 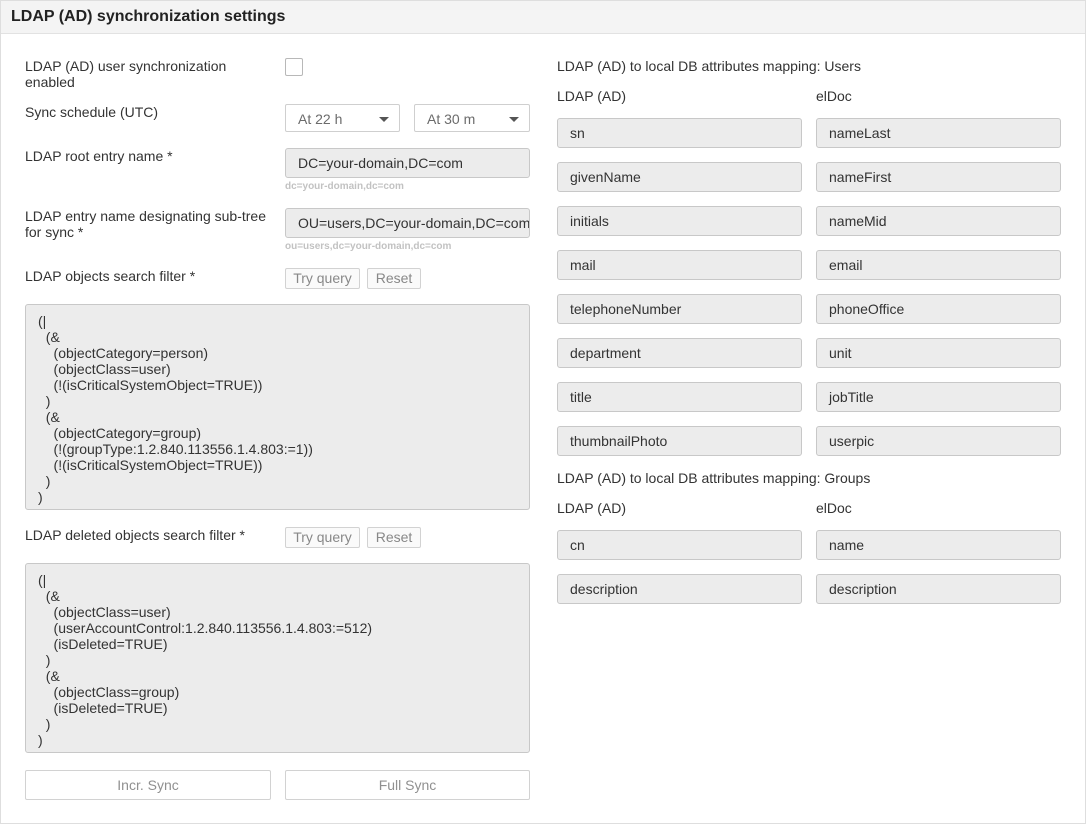 What do you see at coordinates (938, 441) in the screenshot?
I see `users-mapping-local-field: userpic` at bounding box center [938, 441].